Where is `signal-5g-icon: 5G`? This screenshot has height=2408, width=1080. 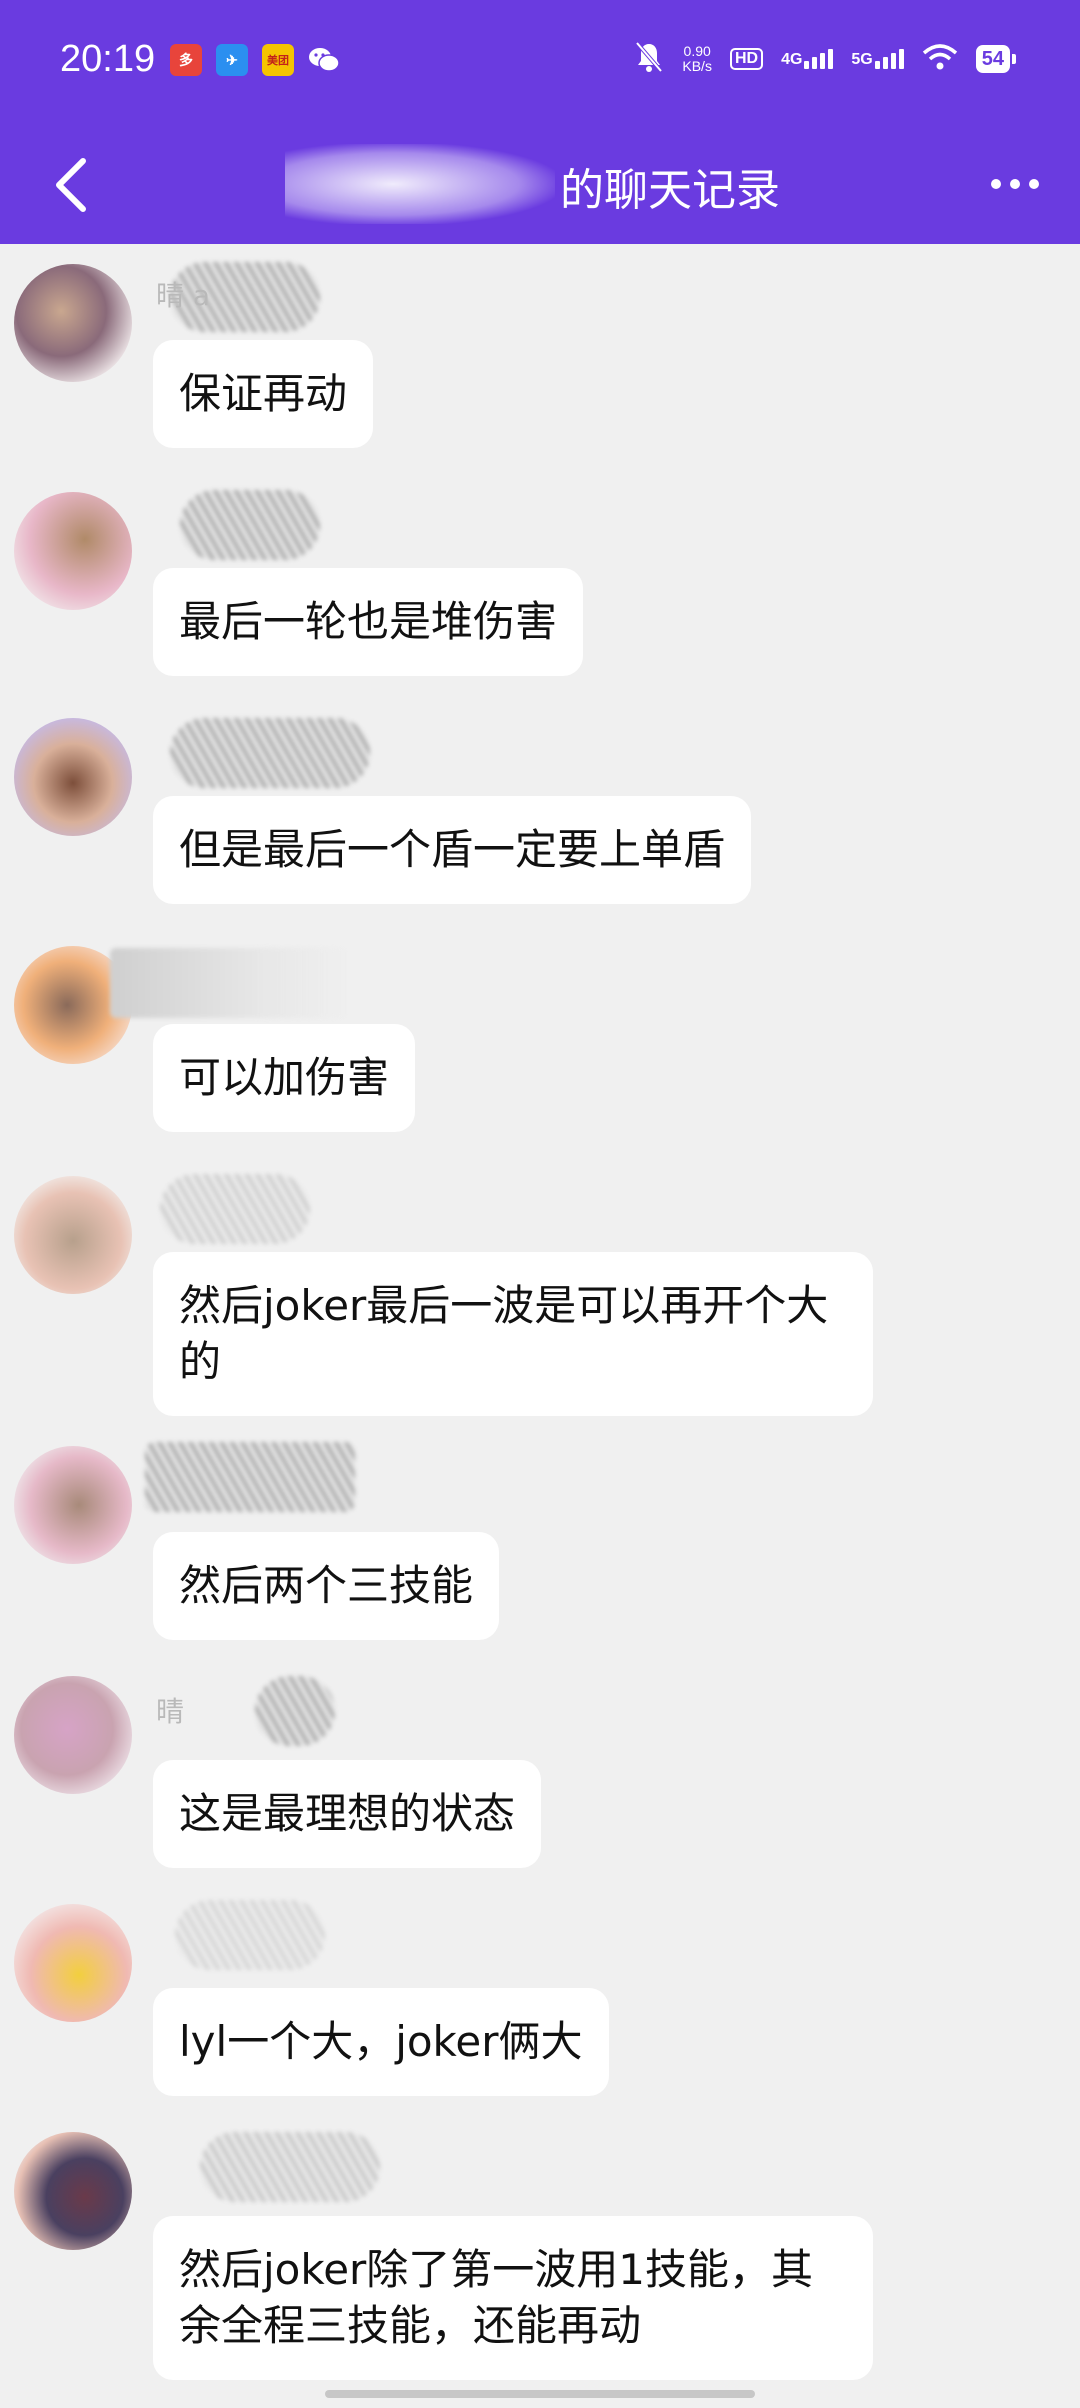
signal-5g-icon: 5G is located at coordinates (877, 59).